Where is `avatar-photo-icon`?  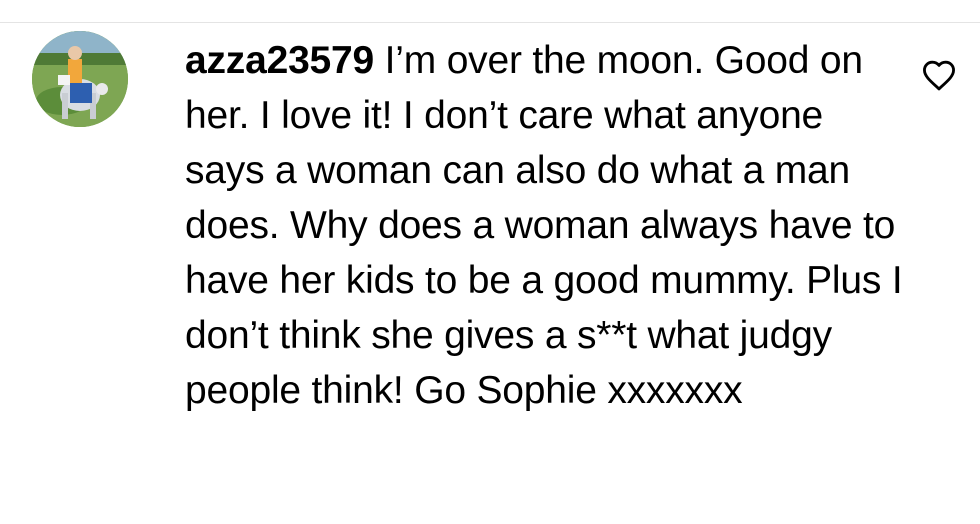
avatar-photo-icon is located at coordinates (80, 79).